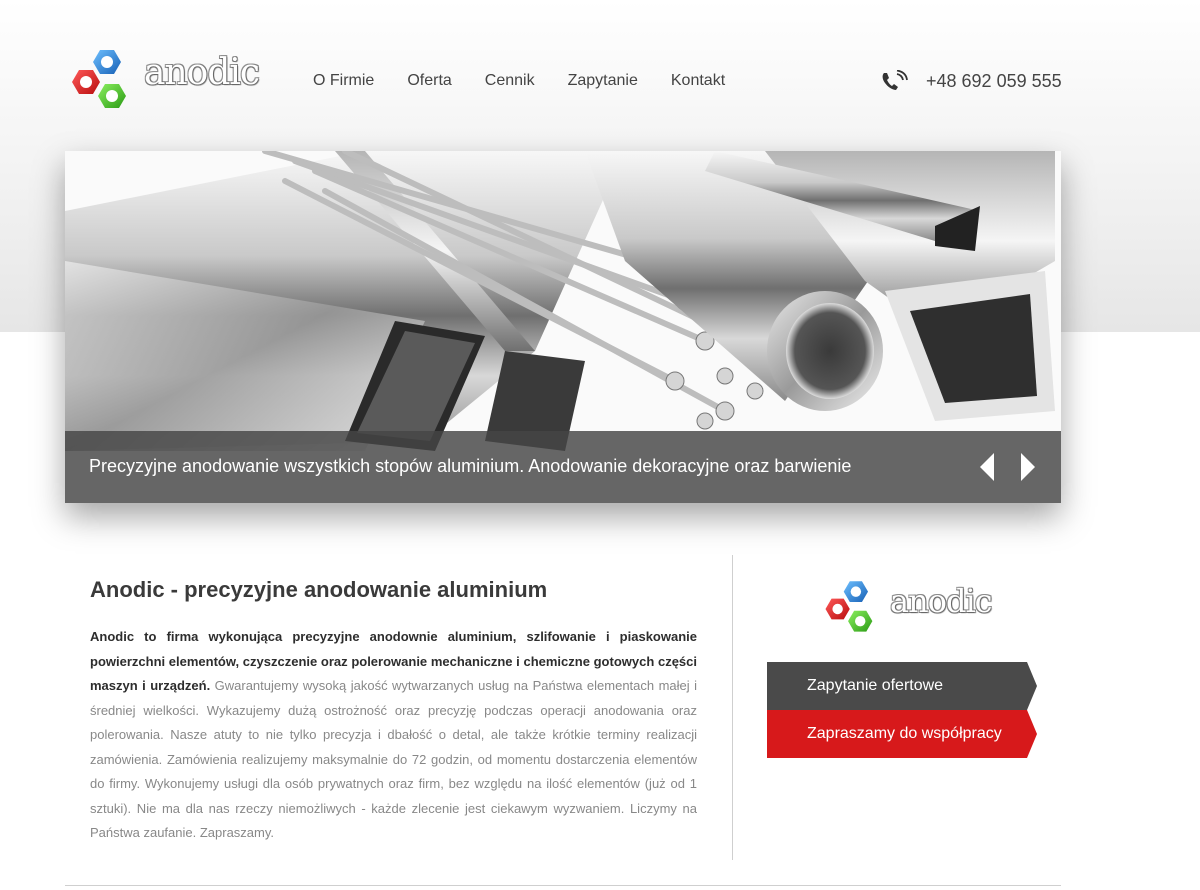 The width and height of the screenshot is (1200, 890). What do you see at coordinates (535, 81) in the screenshot?
I see `main-nav: O Firmie Oferta Cennik Zapytanie Kontakt` at bounding box center [535, 81].